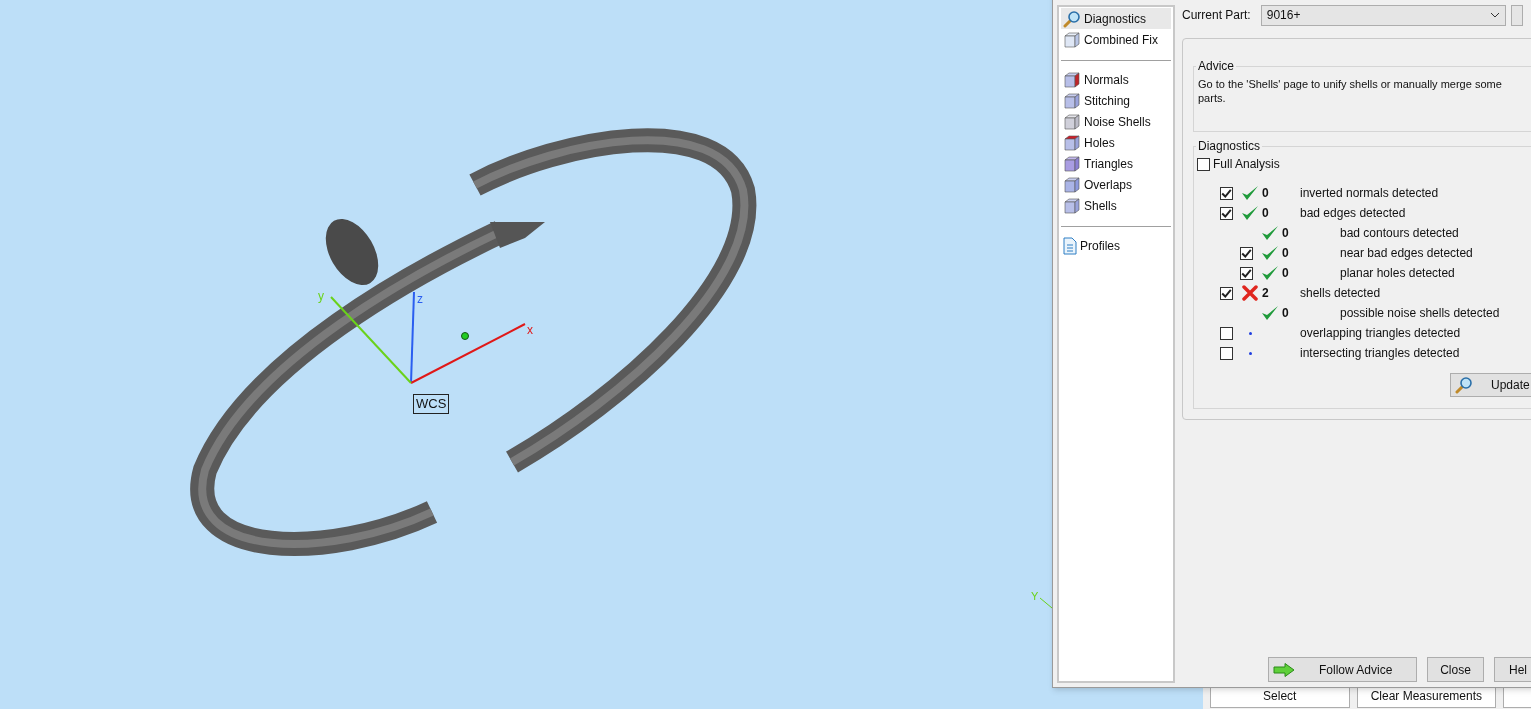 The width and height of the screenshot is (1531, 709). What do you see at coordinates (1216, 15) in the screenshot?
I see `current-part-label: Current Part:` at bounding box center [1216, 15].